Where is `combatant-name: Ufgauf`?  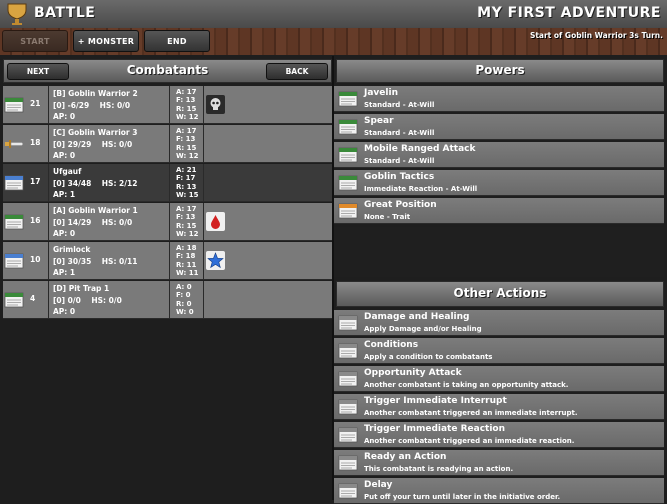 combatant-name: Ufgauf is located at coordinates (67, 171).